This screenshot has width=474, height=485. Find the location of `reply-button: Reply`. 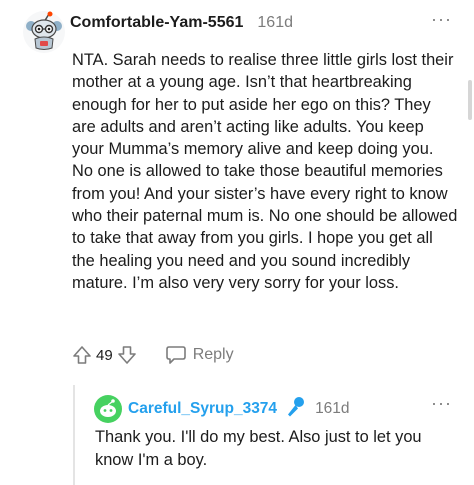

reply-button: Reply is located at coordinates (199, 355).